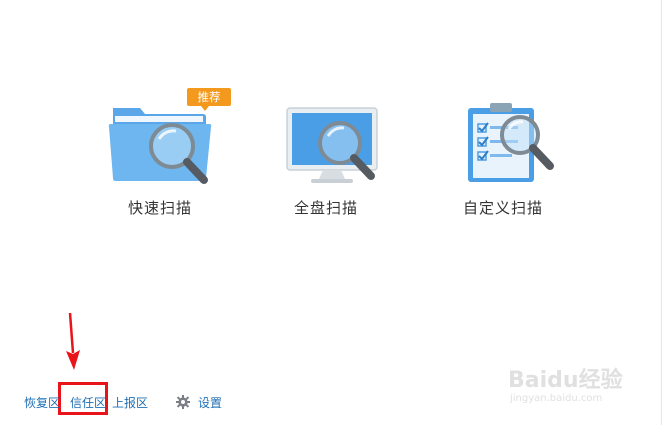  I want to click on baidu-jingyan-watermark: Baidu经验 jingyan.baidu.com, so click(583, 380).